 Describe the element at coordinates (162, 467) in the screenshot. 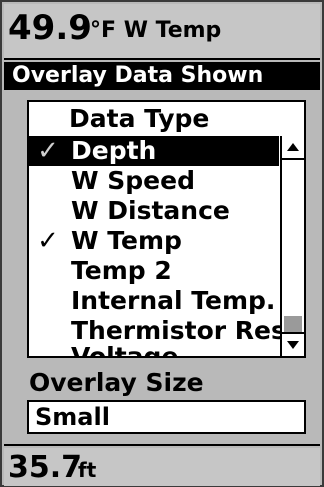

I see `bottom-readout: 35.7 ft` at that location.